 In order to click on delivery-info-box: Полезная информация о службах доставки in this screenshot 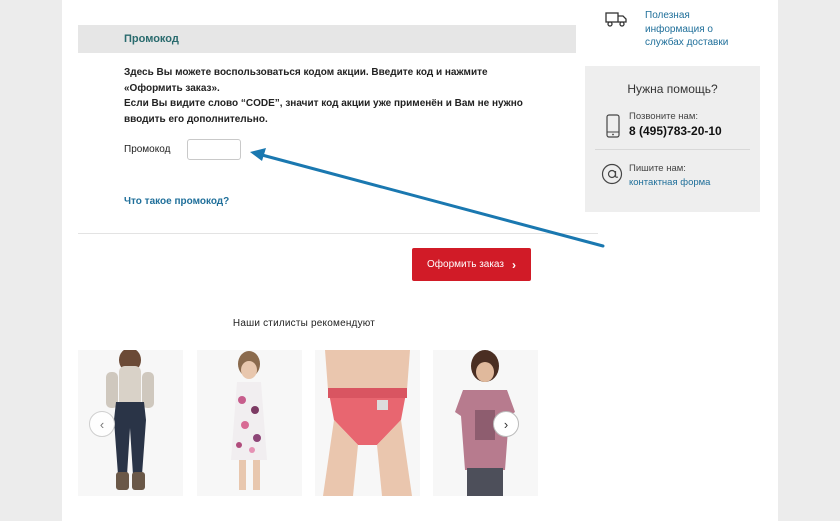, I will do `click(672, 30)`.